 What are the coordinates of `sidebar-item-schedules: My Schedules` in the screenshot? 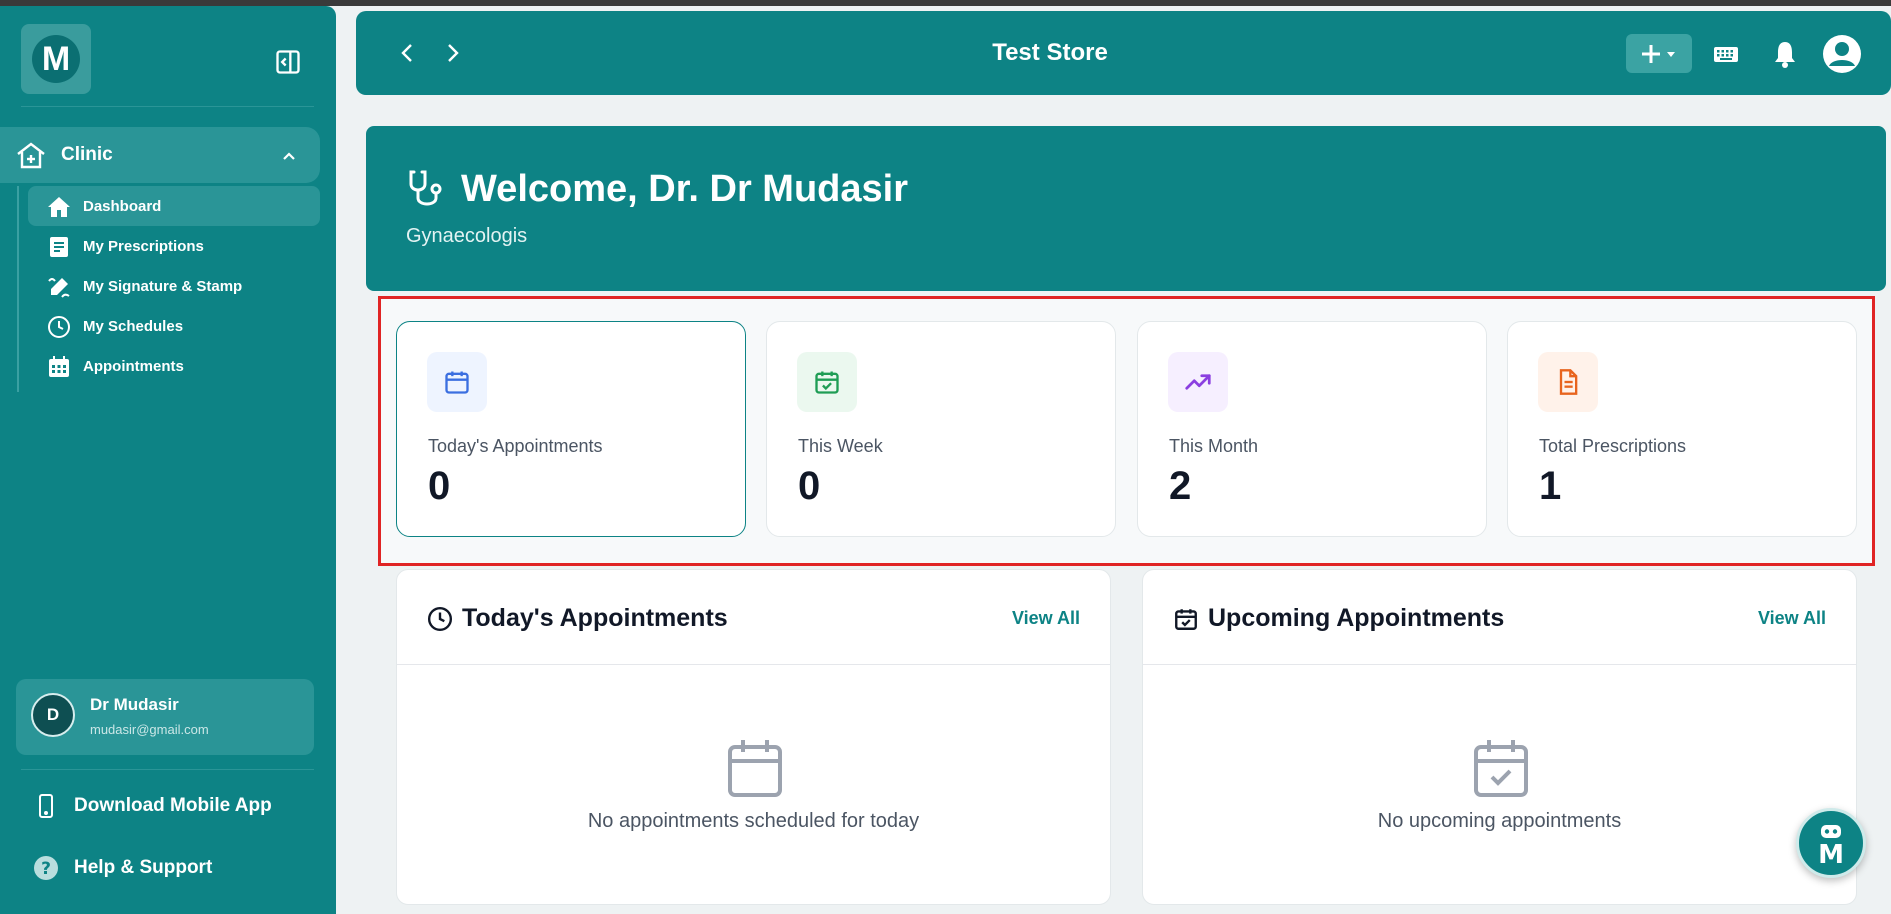 It's located at (174, 326).